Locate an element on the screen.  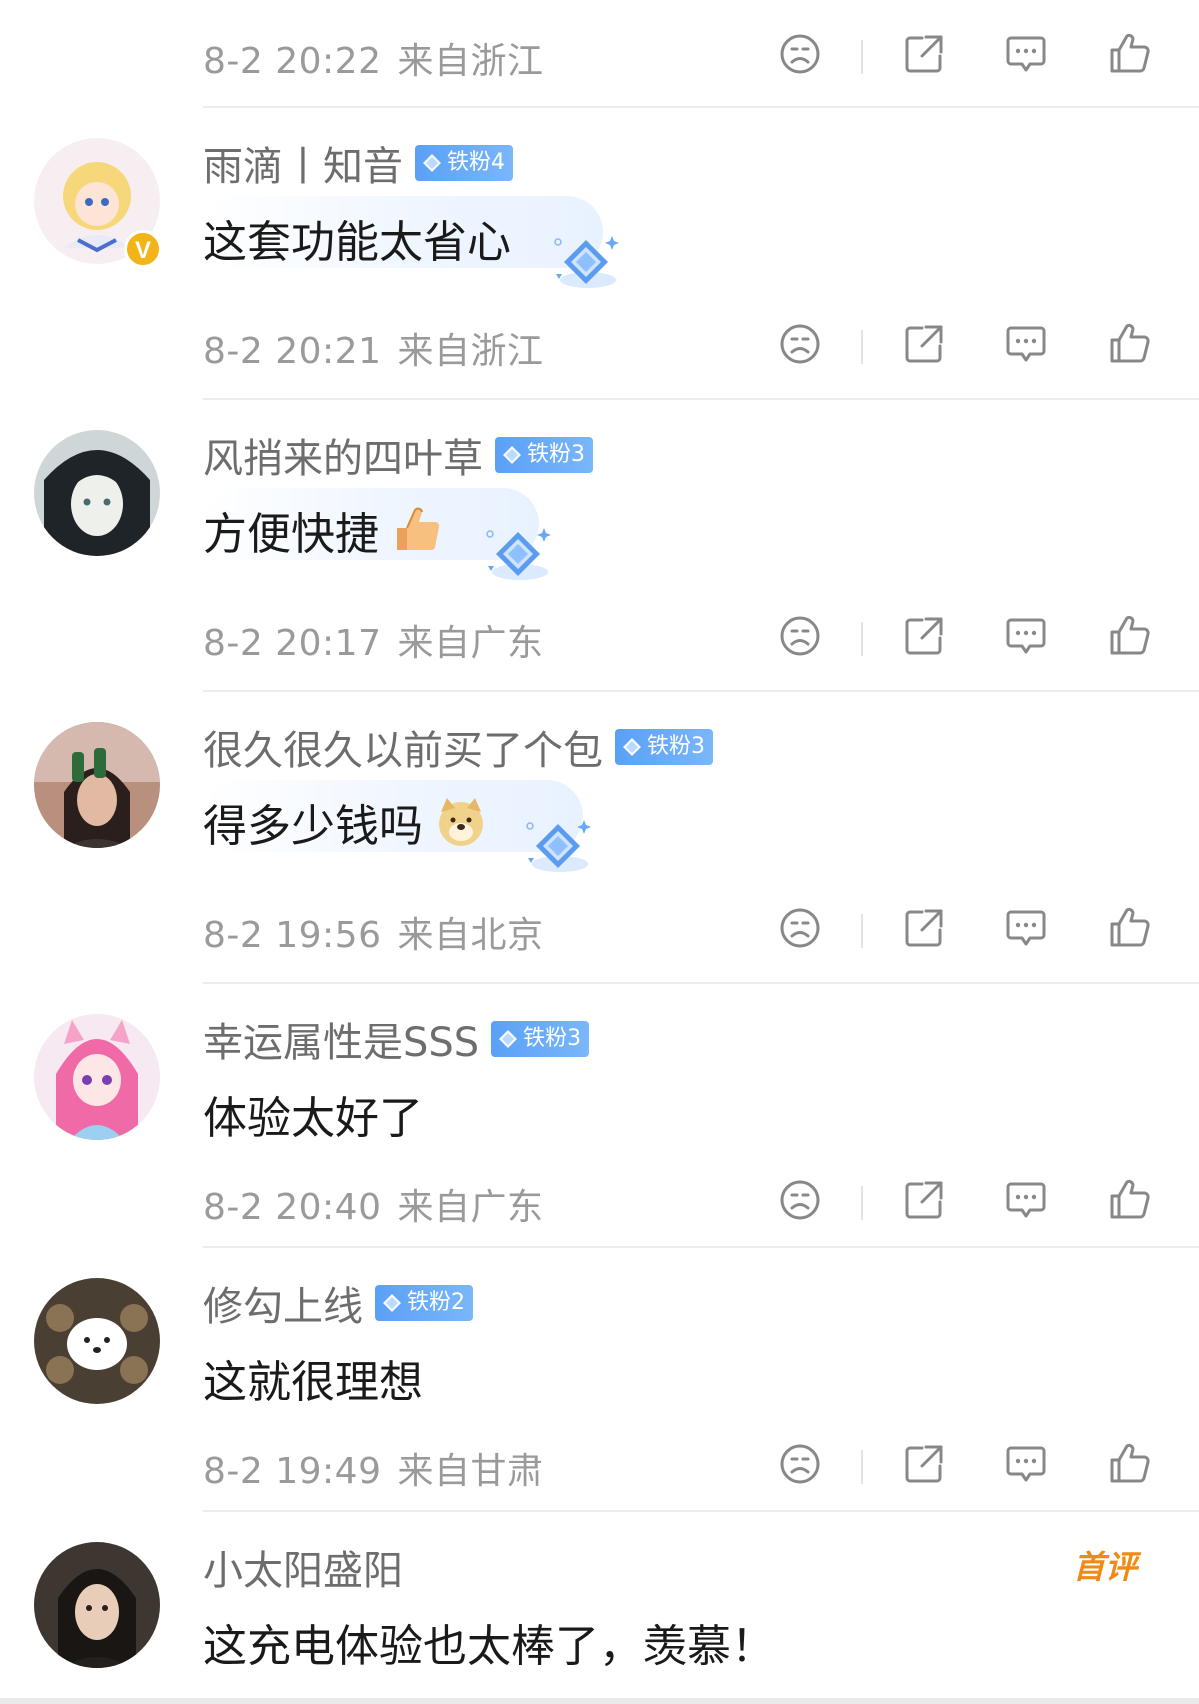
thumbs-up-emoji is located at coordinates (418, 529).